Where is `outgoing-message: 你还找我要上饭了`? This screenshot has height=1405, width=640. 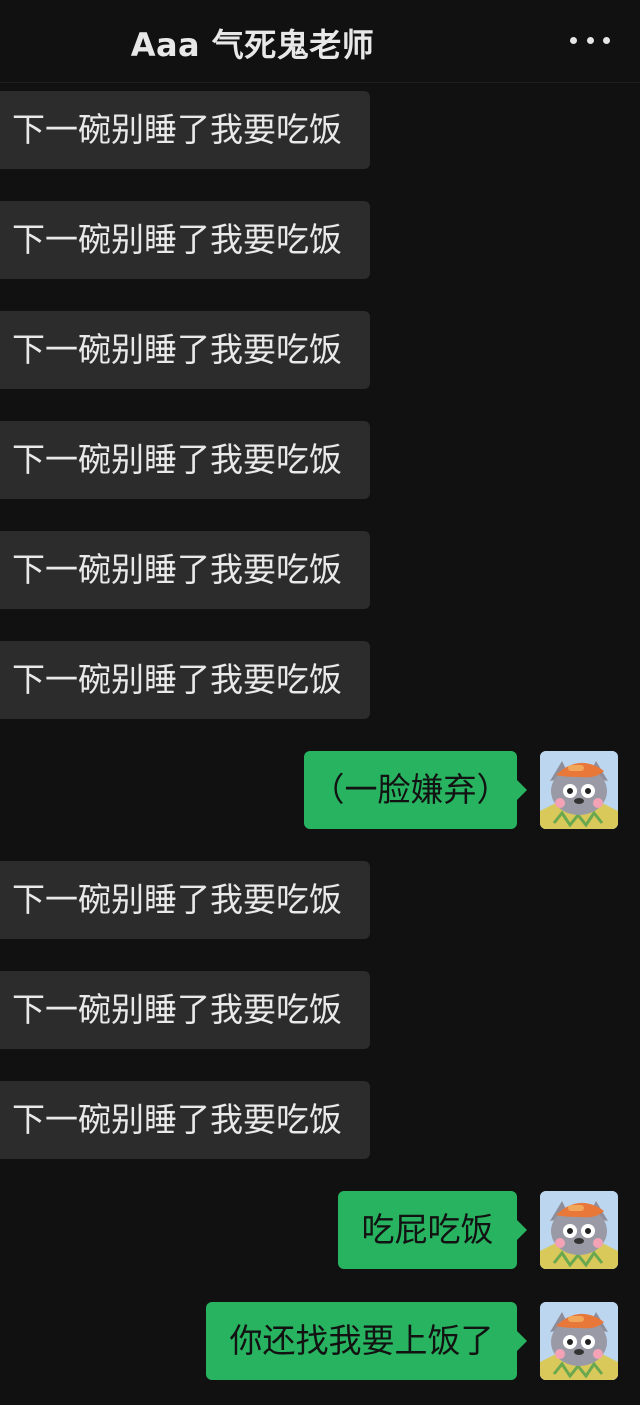 outgoing-message: 你还找我要上饭了 is located at coordinates (366, 1341).